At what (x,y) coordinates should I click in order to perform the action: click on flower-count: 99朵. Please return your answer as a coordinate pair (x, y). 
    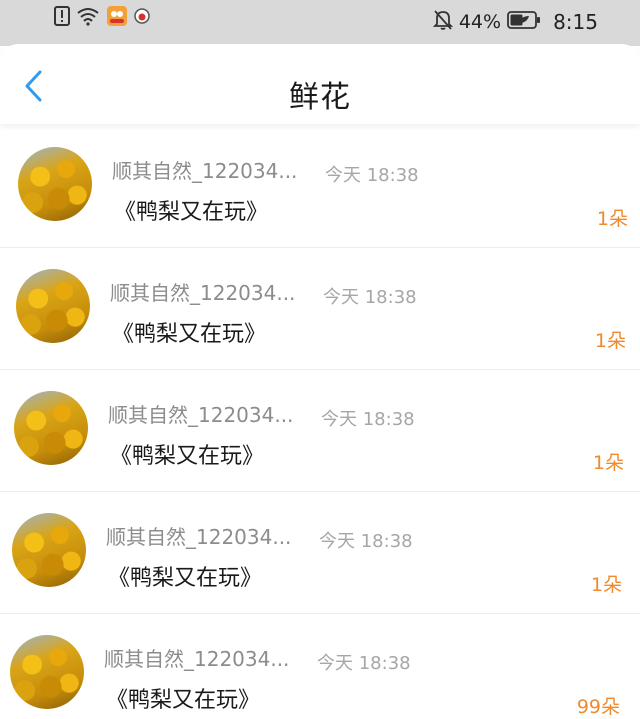
    Looking at the image, I should click on (598, 707).